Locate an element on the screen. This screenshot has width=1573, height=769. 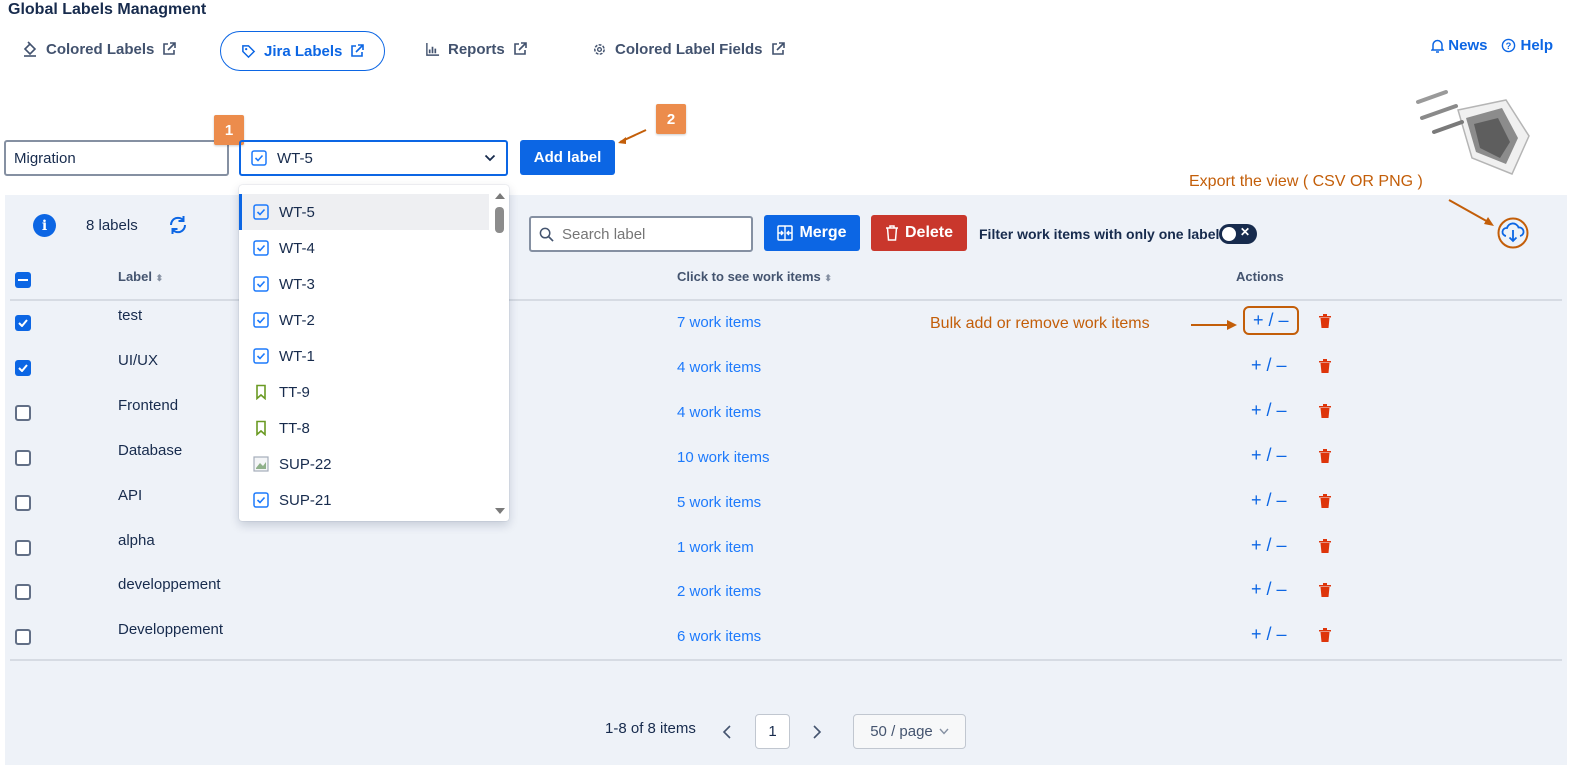
cloud-download-icon is located at coordinates (1513, 233).